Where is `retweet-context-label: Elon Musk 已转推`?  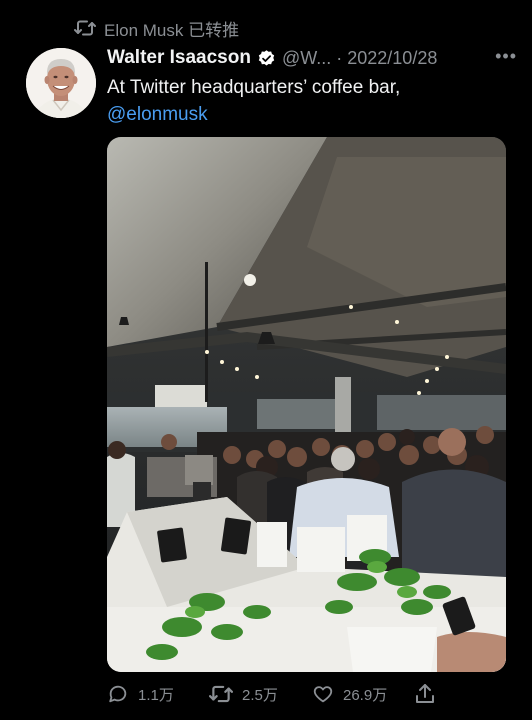 retweet-context-label: Elon Musk 已转推 is located at coordinates (172, 30).